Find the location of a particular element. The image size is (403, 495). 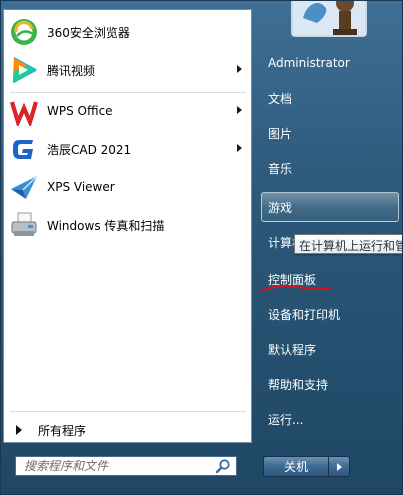

right-item-label: 音乐 is located at coordinates (280, 168).